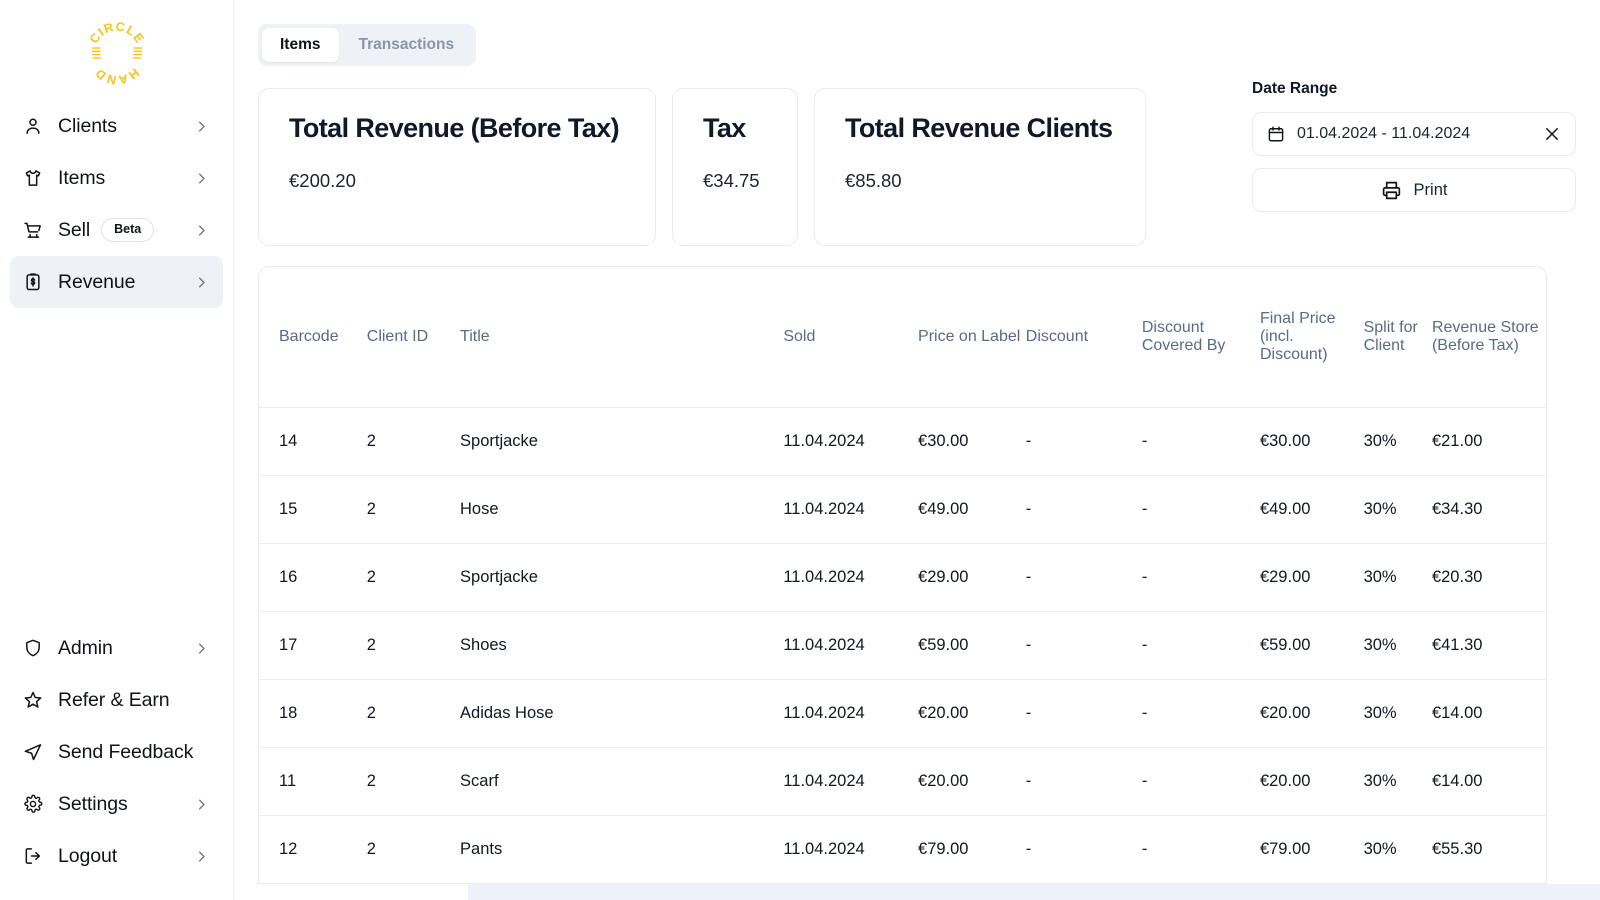  I want to click on tshirt-icon, so click(33, 178).